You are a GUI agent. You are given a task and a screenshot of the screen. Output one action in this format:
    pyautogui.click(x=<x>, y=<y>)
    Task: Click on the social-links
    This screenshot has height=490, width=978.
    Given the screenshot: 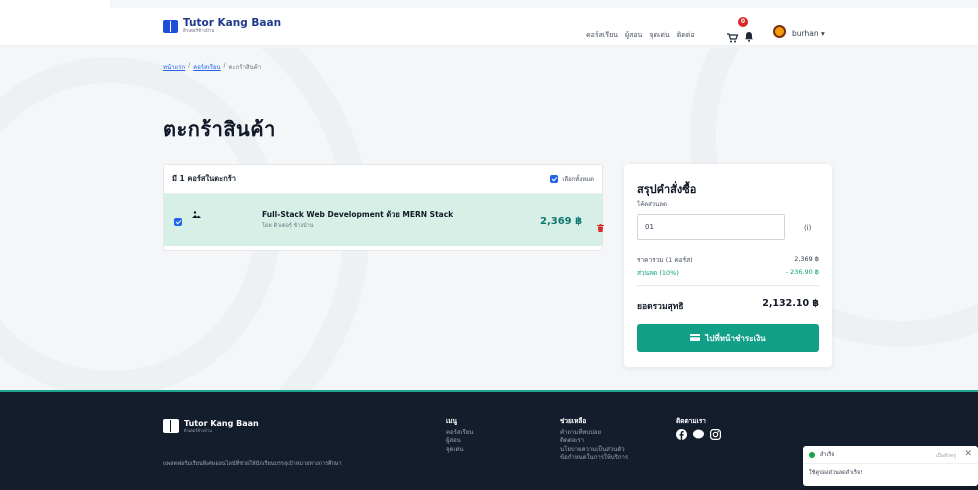 What is the action you would take?
    pyautogui.click(x=699, y=436)
    